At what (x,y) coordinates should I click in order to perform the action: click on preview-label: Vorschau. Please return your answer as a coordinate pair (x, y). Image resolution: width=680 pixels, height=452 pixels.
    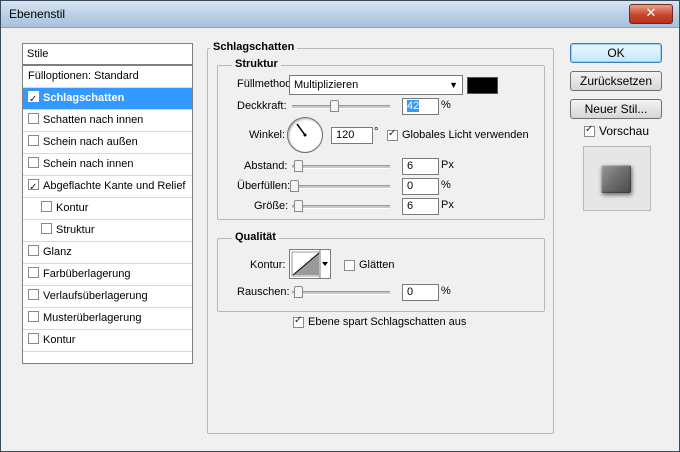
    Looking at the image, I should click on (624, 131).